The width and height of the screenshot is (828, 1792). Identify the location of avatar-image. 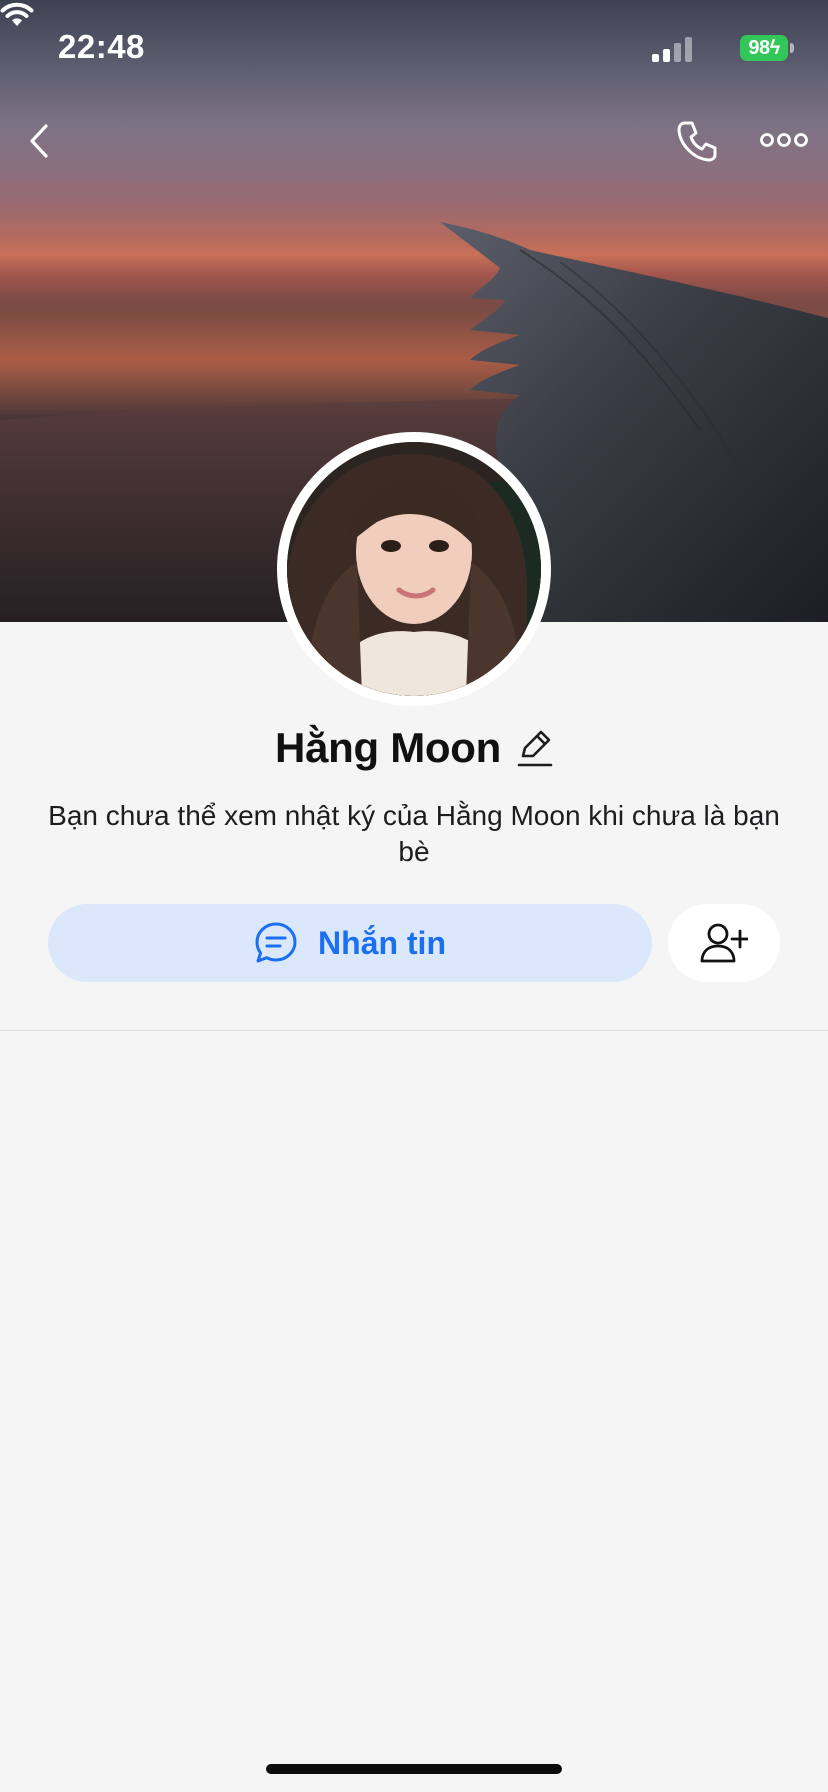
(414, 569).